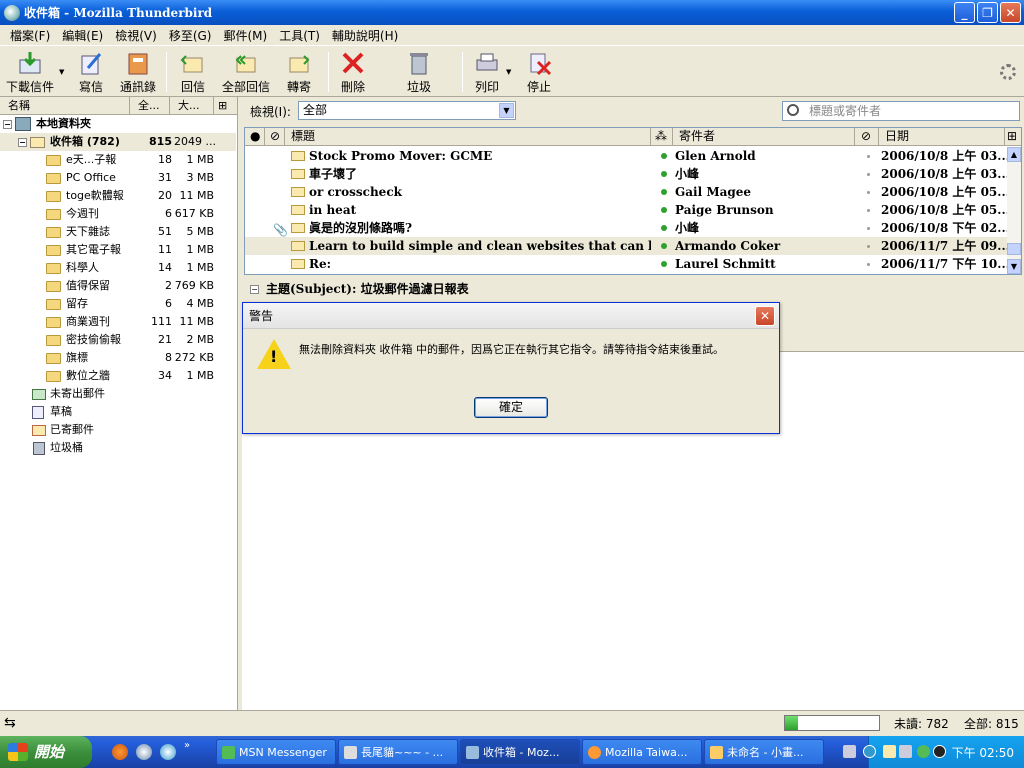 The image size is (1024, 768). I want to click on reply-all-button: 全部回信, so click(246, 72).